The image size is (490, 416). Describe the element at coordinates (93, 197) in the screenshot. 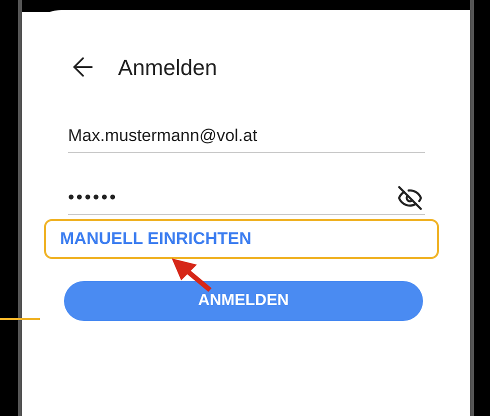

I see `password-value: ••••••` at that location.